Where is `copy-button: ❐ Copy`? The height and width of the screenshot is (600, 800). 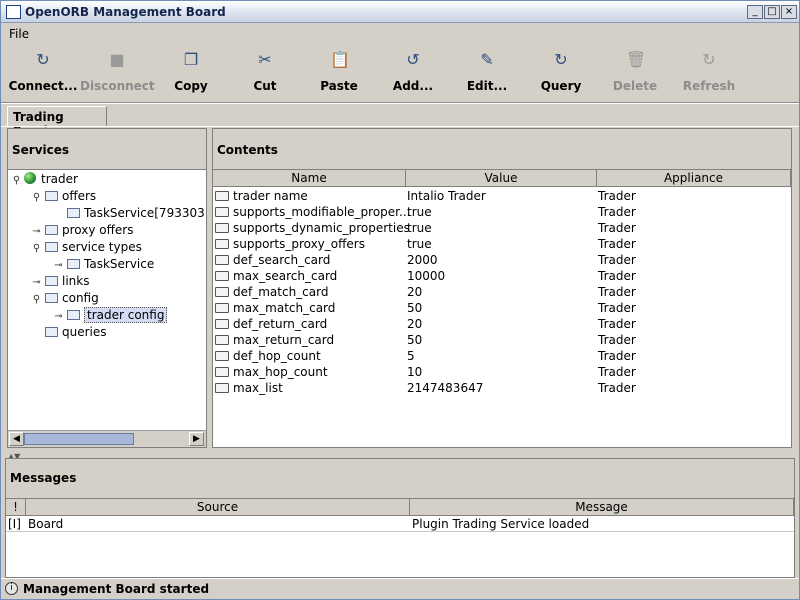 copy-button: ❐ Copy is located at coordinates (191, 73).